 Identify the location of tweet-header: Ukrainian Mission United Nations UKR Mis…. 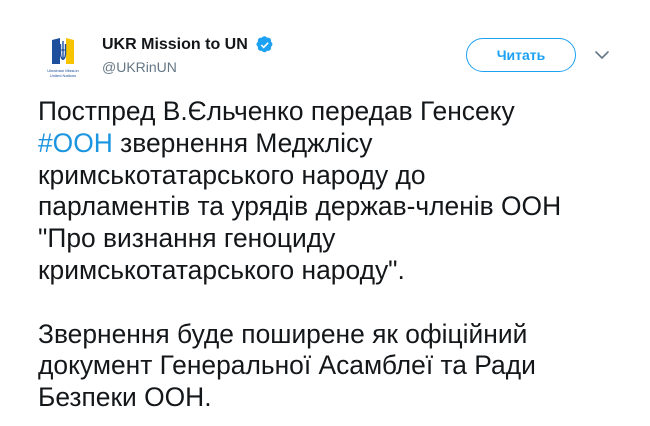
(344, 54).